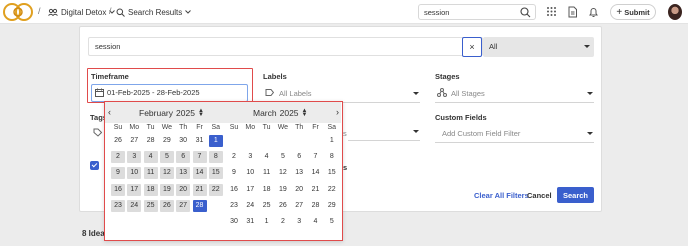  I want to click on bell-icon, so click(593, 12).